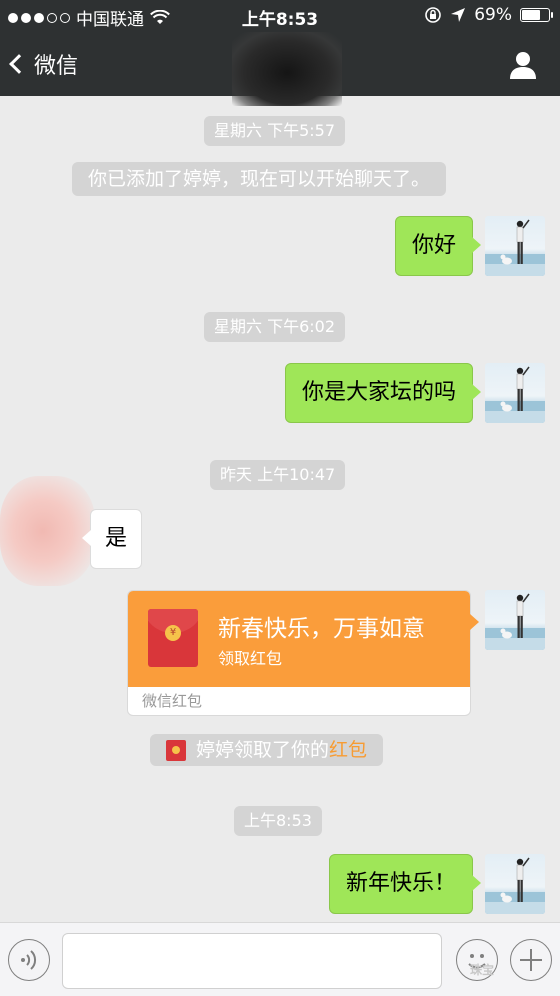 This screenshot has width=560, height=996. I want to click on red-packet-title: 新春快乐，万事如意, so click(321, 629).